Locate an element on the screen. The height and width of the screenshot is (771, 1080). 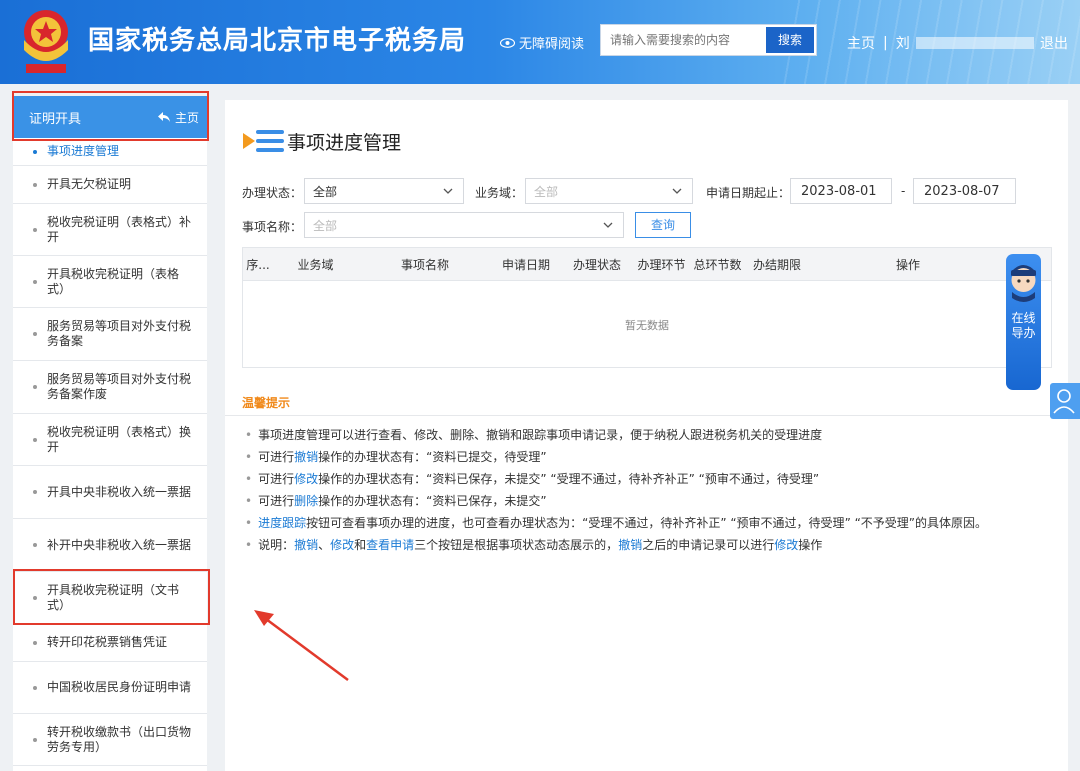
sidebar-item-export-payment-book: 转开税收缴款书（出口货物劳务专用） is located at coordinates (110, 740).